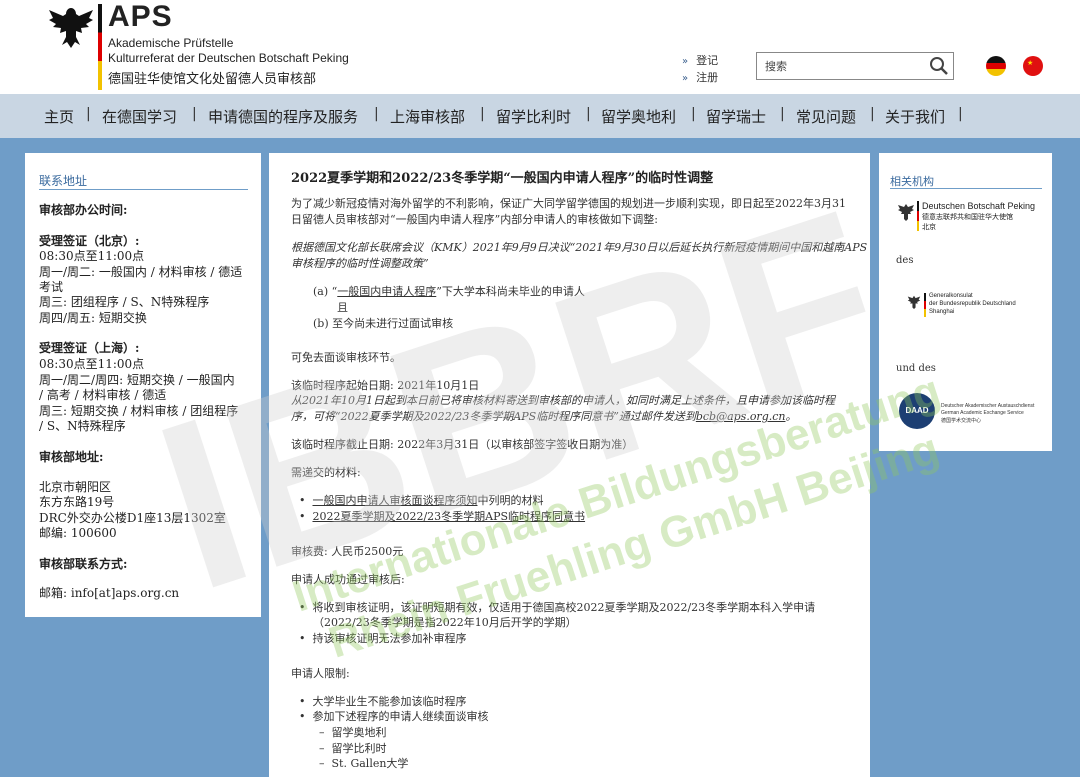  What do you see at coordinates (905, 260) in the screenshot?
I see `connector-des: des` at bounding box center [905, 260].